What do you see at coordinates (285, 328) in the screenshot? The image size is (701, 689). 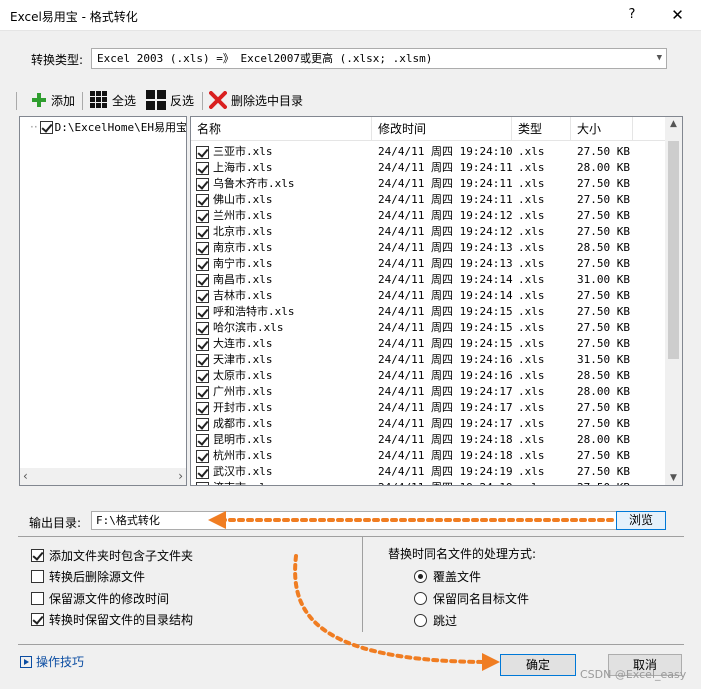 I see `file-name-cell: 哈尔滨市.xls` at bounding box center [285, 328].